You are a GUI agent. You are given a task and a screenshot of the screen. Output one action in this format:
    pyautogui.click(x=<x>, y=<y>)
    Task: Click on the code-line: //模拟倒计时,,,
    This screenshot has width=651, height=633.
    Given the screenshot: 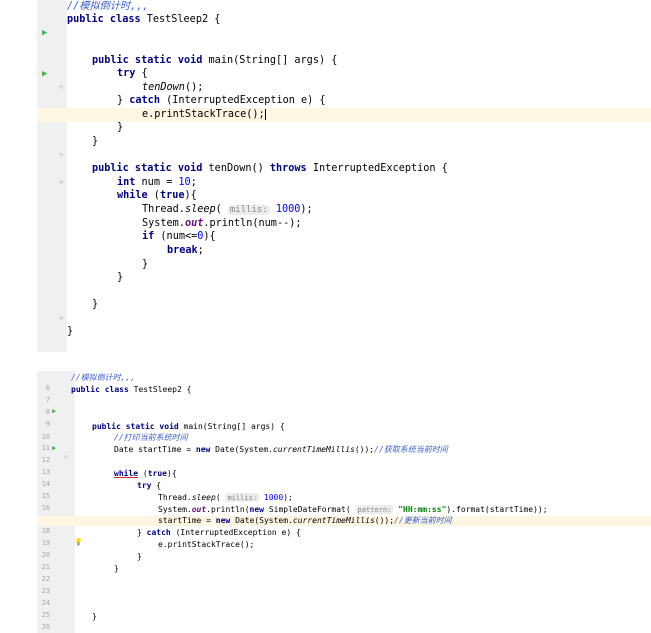 What is the action you would take?
    pyautogui.click(x=344, y=7)
    